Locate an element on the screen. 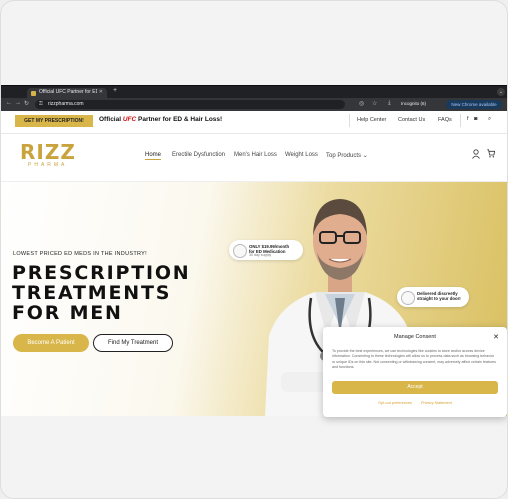 This screenshot has width=508, height=499. star-icon: ☆ is located at coordinates (374, 103).